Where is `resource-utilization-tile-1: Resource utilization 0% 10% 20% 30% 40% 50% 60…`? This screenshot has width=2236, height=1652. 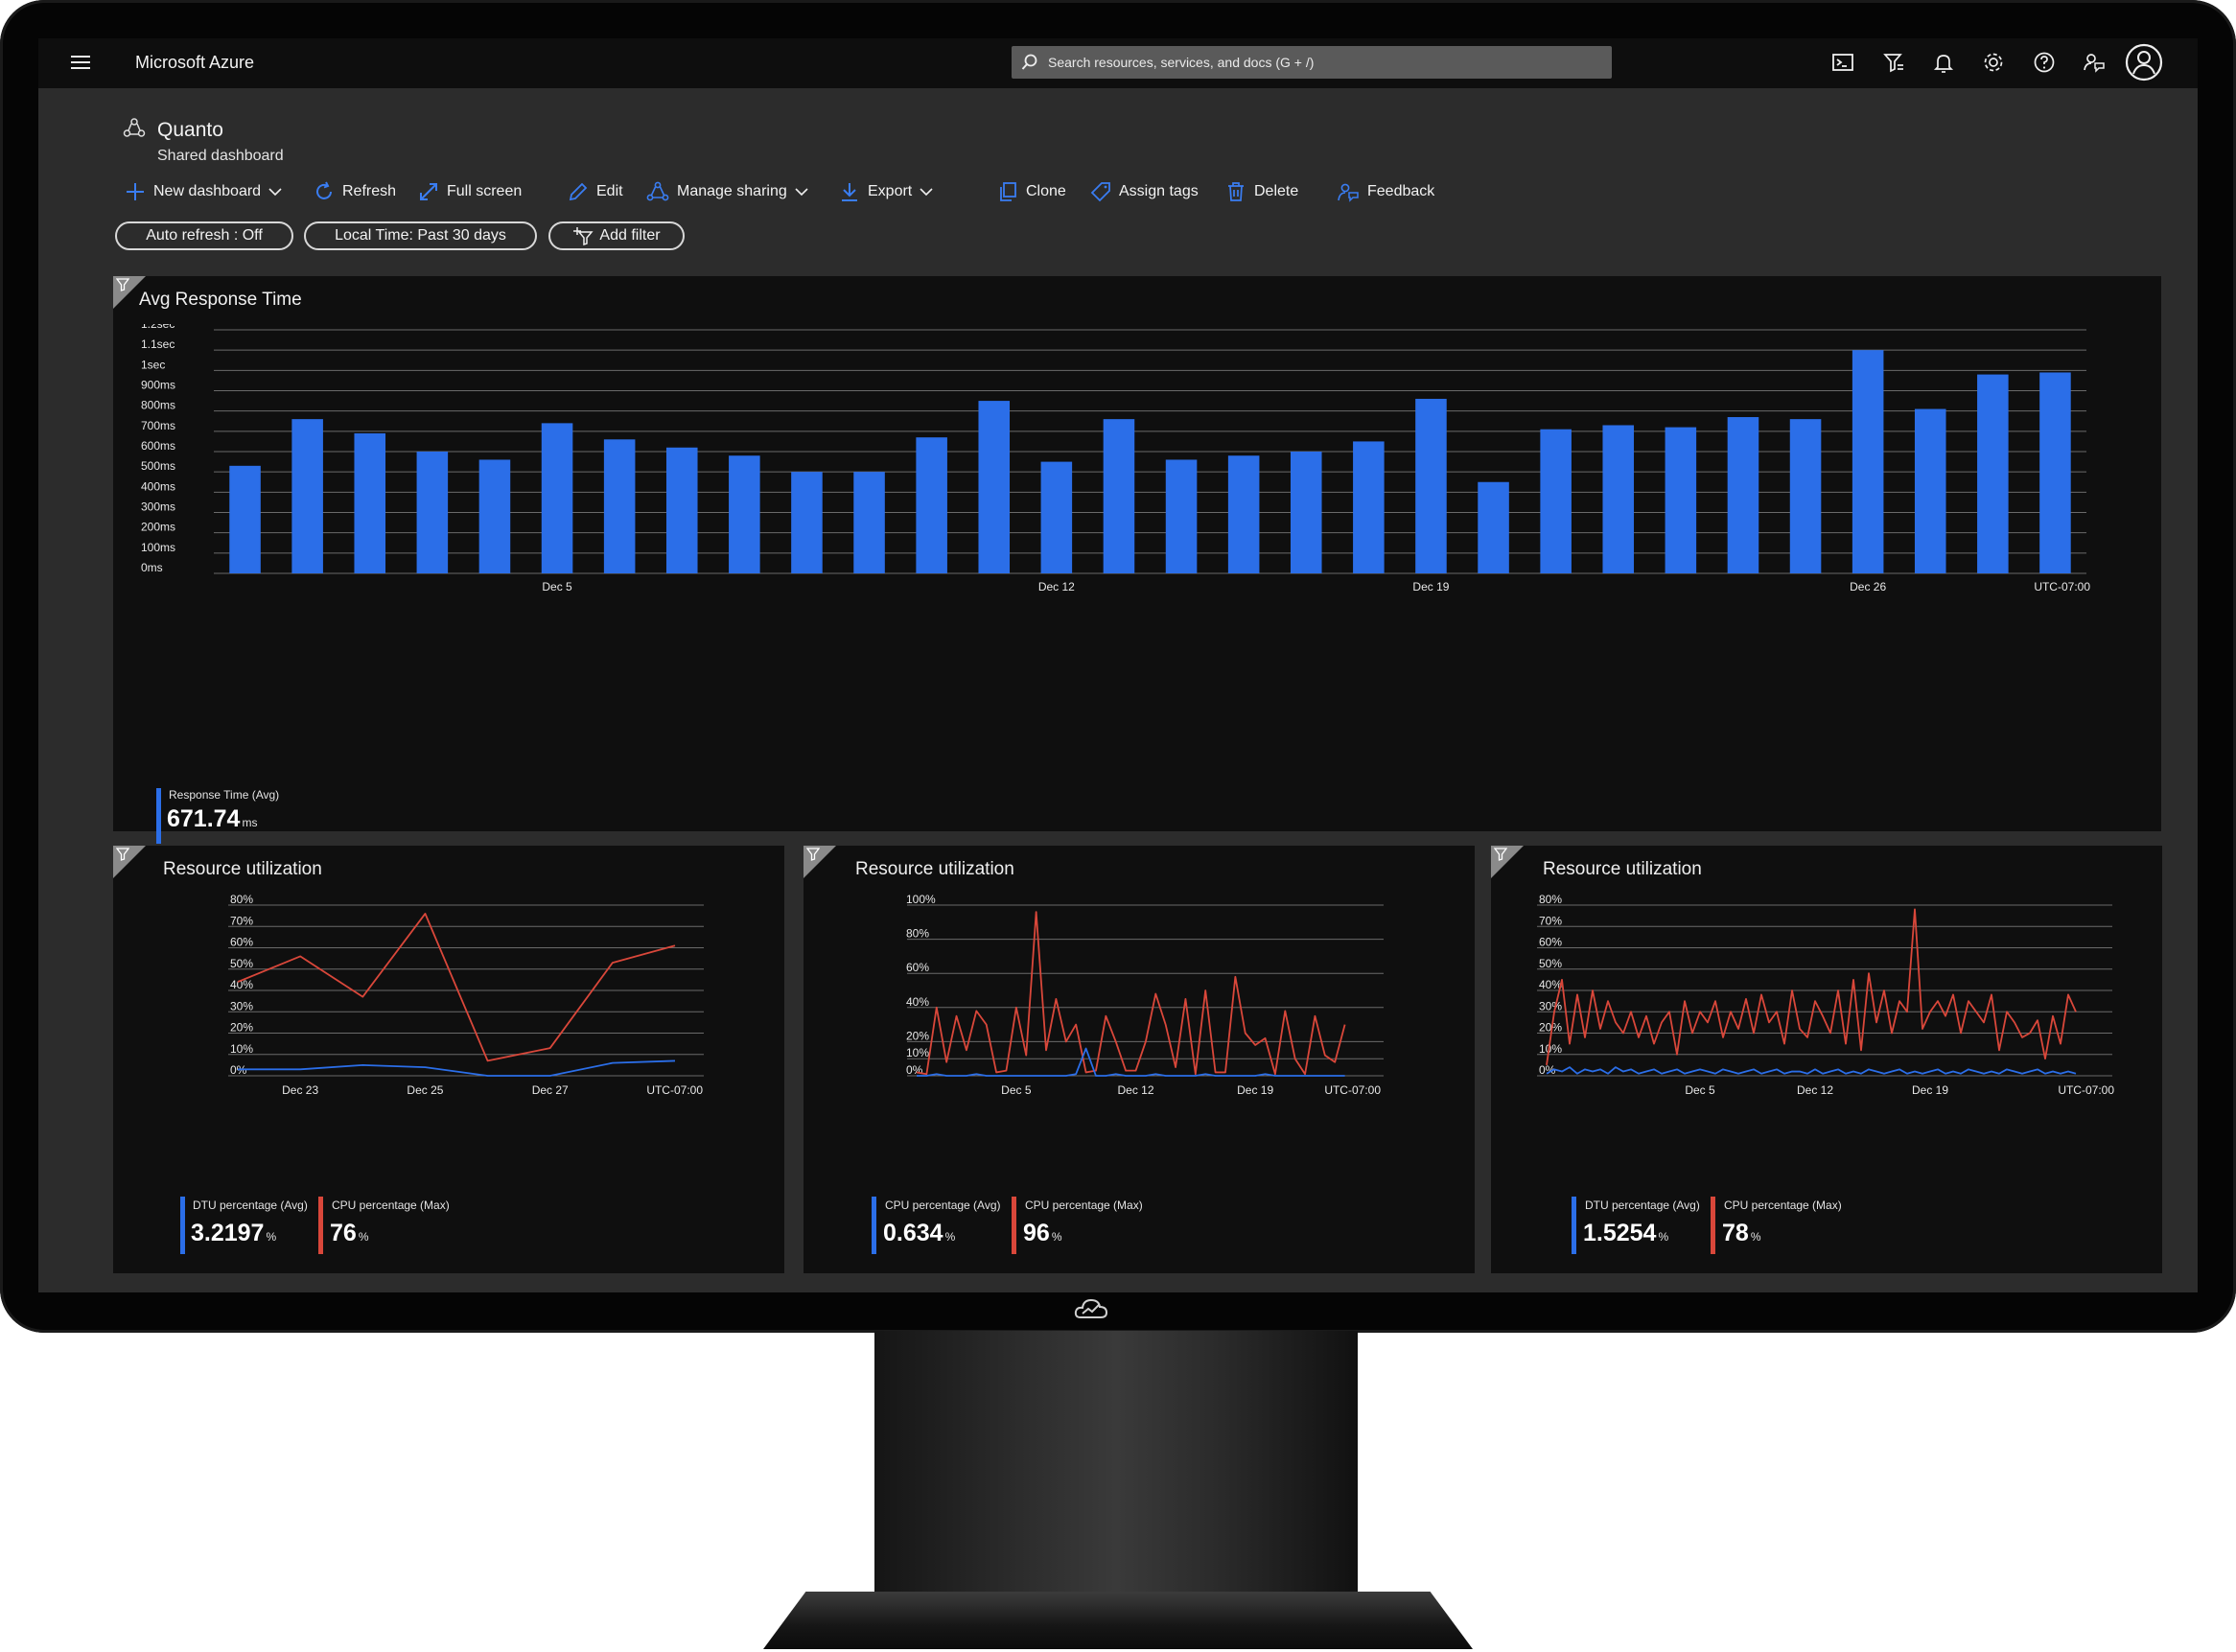 resource-utilization-tile-1: Resource utilization 0% 10% 20% 30% 40% 50% 60… is located at coordinates (448, 1059).